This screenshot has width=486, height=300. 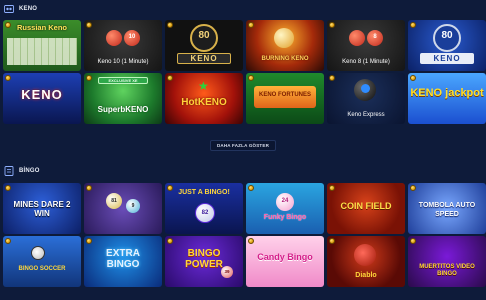 I want to click on tile-title: Funky Bingo, so click(x=285, y=217).